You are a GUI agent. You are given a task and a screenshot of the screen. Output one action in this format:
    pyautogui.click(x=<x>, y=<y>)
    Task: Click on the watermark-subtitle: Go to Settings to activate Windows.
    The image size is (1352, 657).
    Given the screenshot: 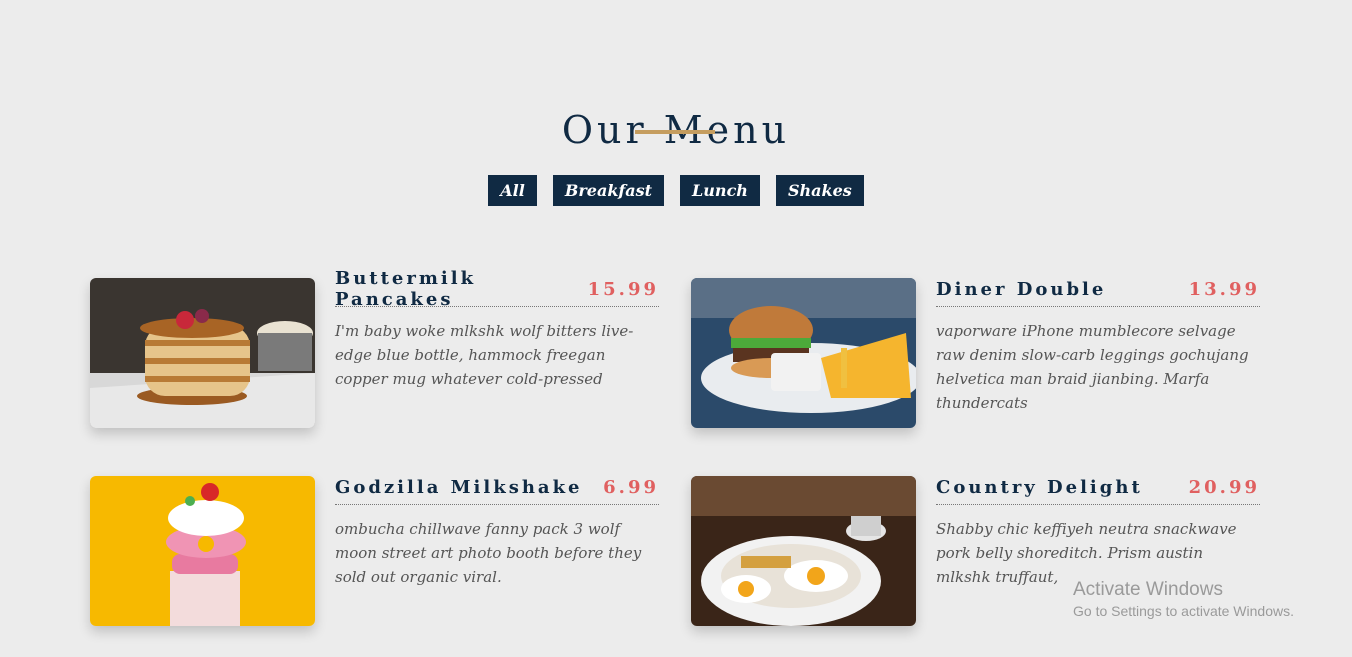 What is the action you would take?
    pyautogui.click(x=1183, y=611)
    